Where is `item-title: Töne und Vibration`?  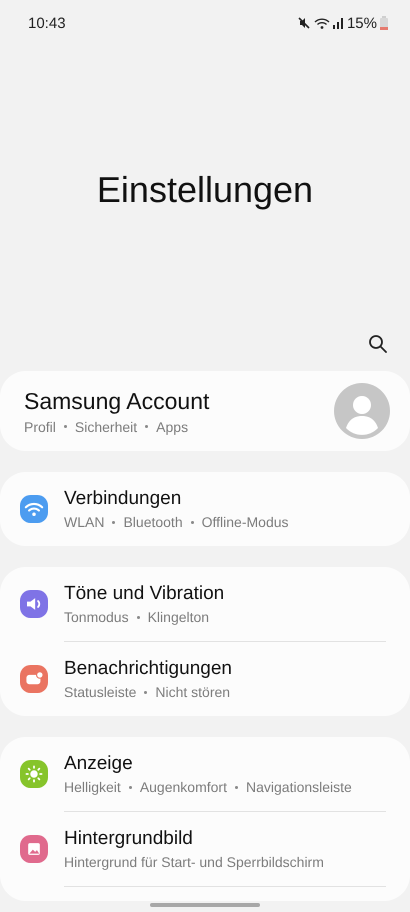 item-title: Töne und Vibration is located at coordinates (144, 594).